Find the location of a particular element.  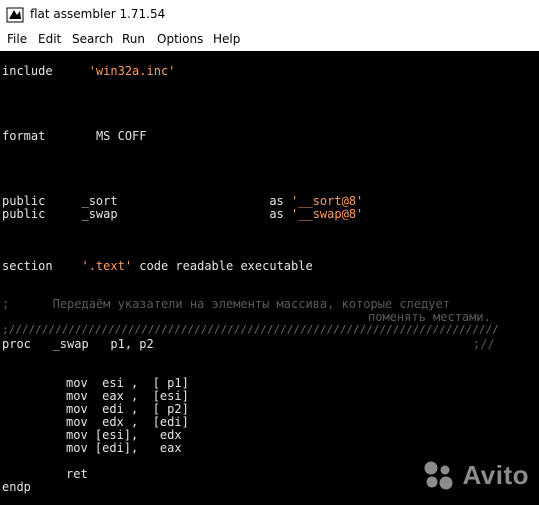

instr-line: mov [edi], eax is located at coordinates (124, 448).